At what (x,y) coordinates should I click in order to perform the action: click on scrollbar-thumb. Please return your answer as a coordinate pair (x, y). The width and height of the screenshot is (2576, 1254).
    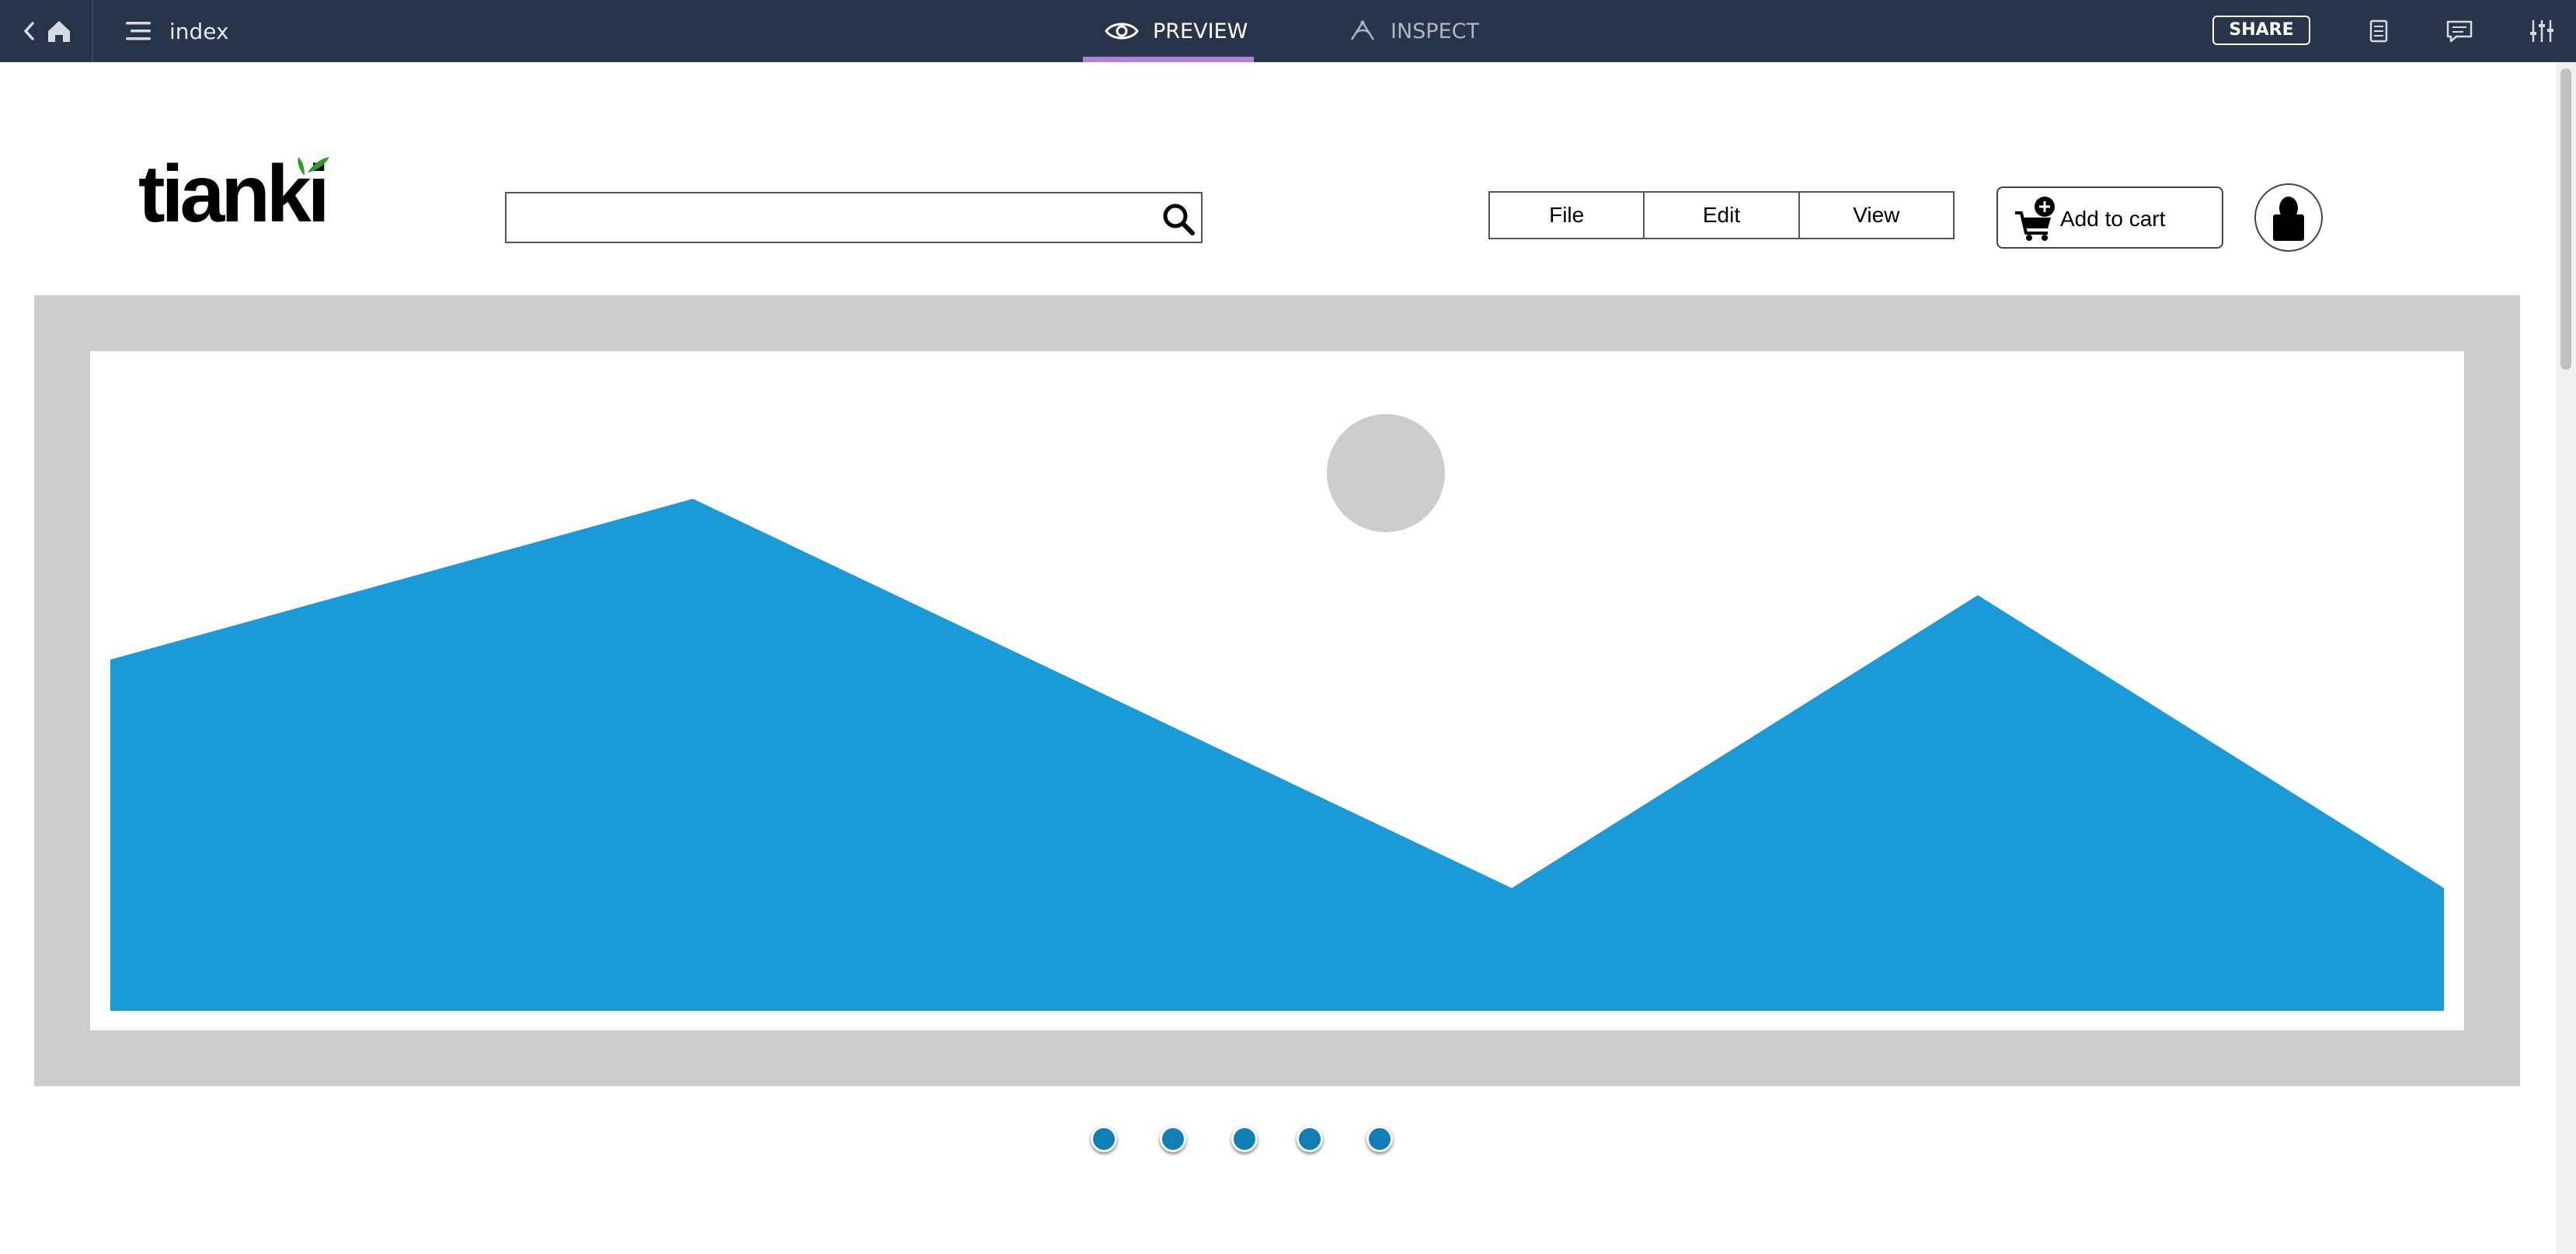
    Looking at the image, I should click on (2565, 219).